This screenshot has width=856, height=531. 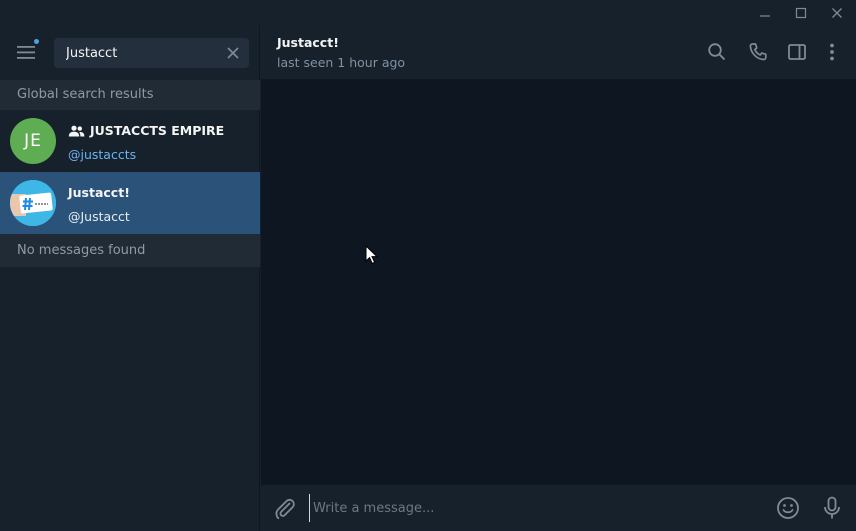 What do you see at coordinates (141, 53) in the screenshot?
I see `search-input` at bounding box center [141, 53].